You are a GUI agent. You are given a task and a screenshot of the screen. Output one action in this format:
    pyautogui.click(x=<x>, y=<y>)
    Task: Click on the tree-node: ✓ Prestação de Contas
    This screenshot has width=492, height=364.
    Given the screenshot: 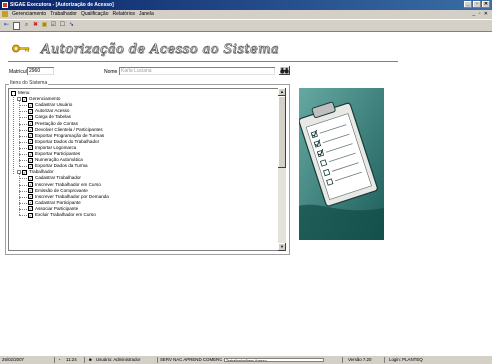 What is the action you would take?
    pyautogui.click(x=53, y=124)
    